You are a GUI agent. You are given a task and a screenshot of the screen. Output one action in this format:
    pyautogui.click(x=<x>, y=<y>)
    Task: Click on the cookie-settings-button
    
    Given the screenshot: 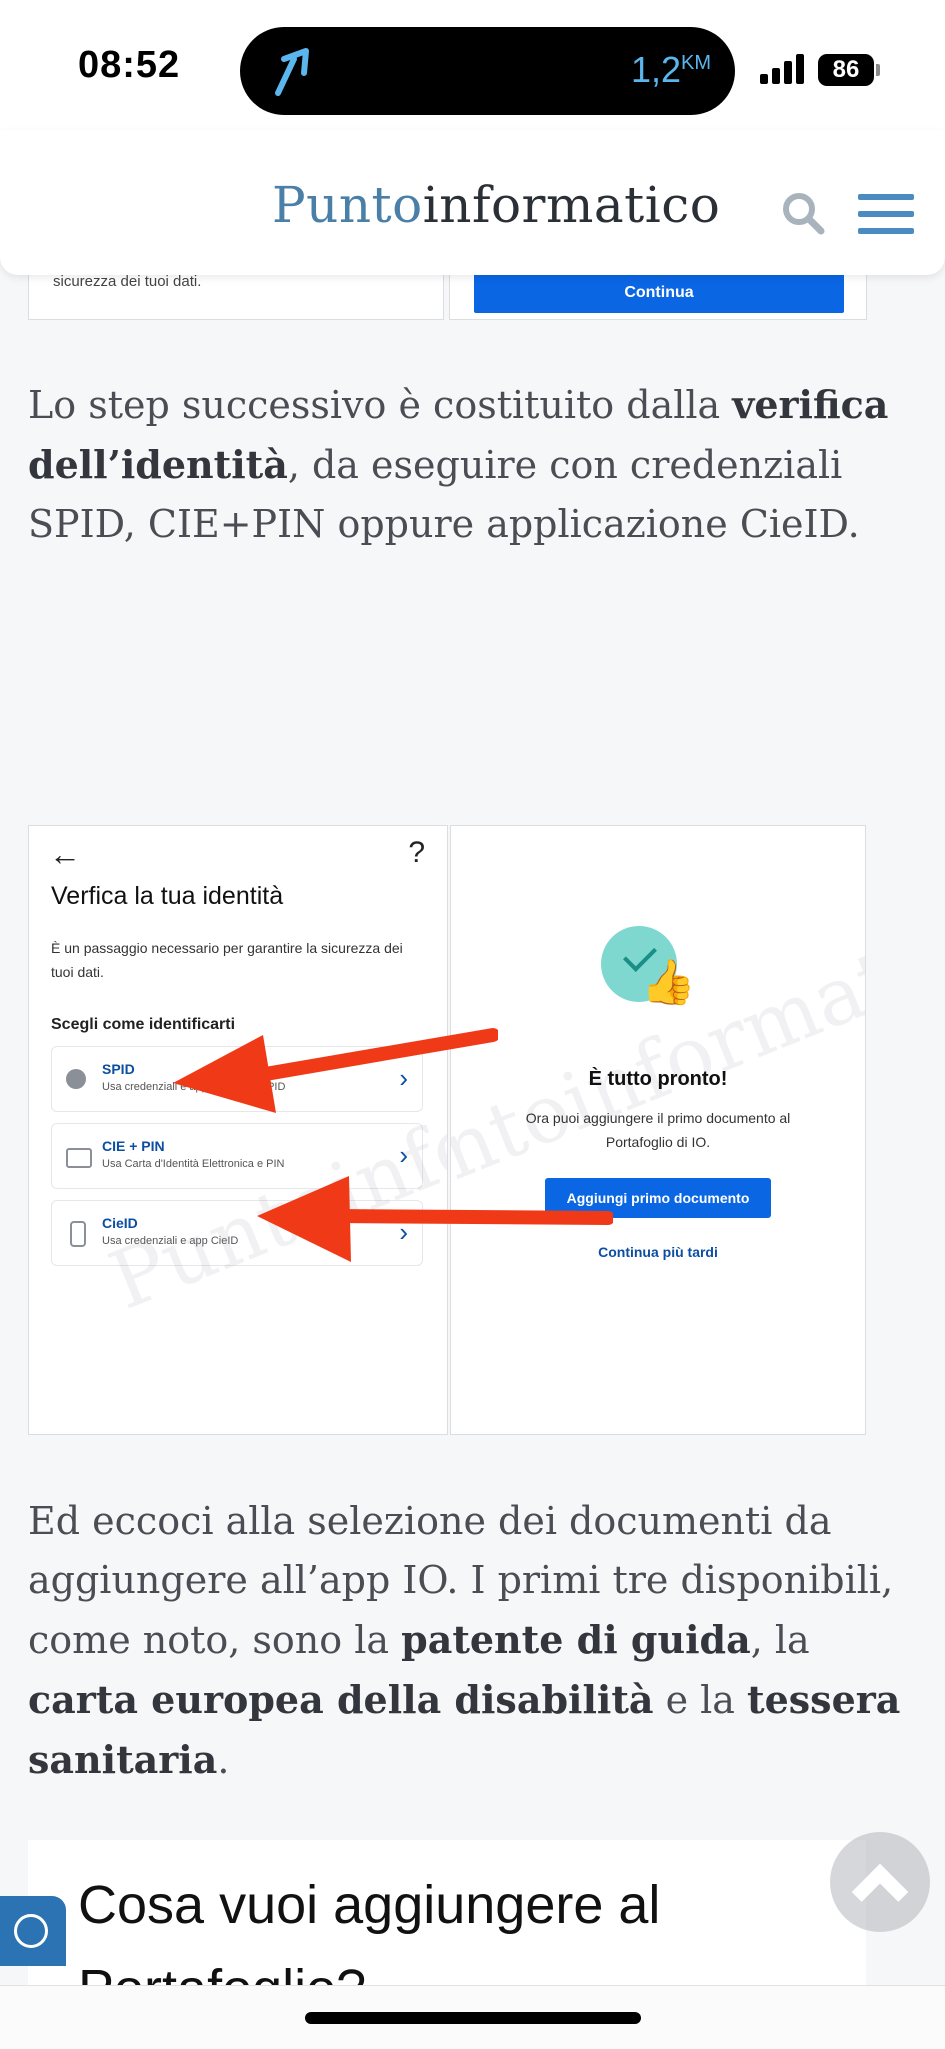 What is the action you would take?
    pyautogui.click(x=33, y=1931)
    